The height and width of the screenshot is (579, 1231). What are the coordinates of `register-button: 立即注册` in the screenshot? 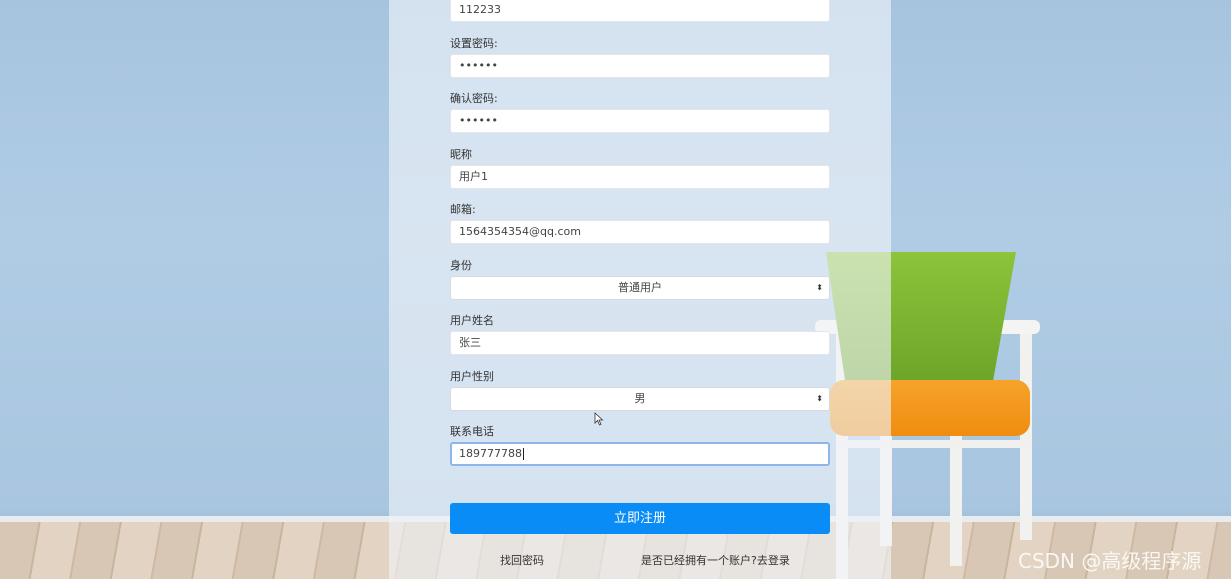 It's located at (640, 518).